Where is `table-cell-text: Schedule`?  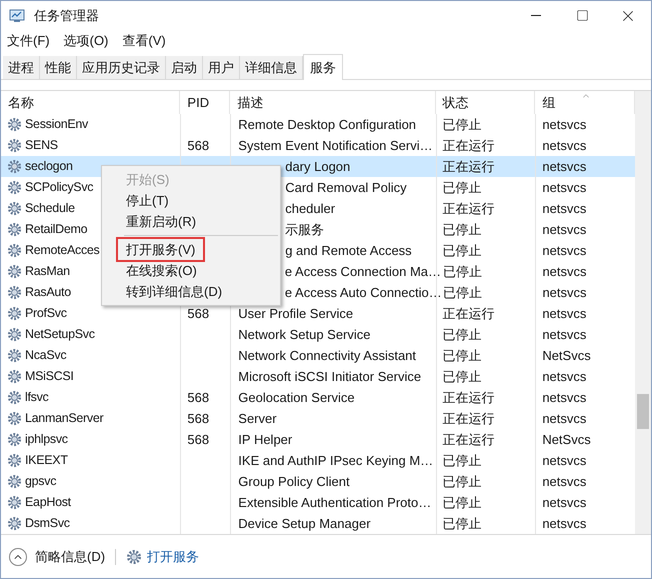 table-cell-text: Schedule is located at coordinates (50, 209).